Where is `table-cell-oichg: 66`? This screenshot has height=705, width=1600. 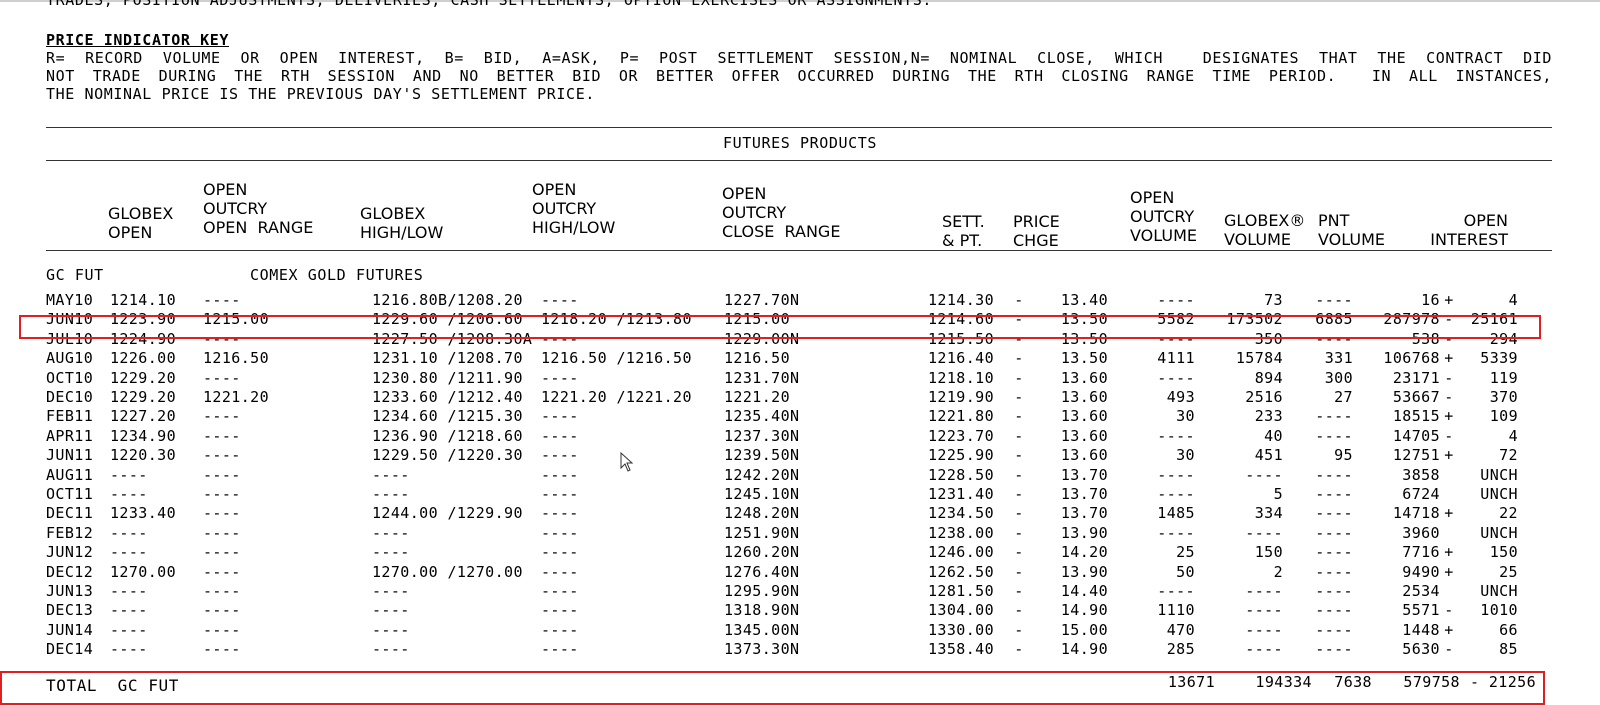 table-cell-oichg: 66 is located at coordinates (1508, 629).